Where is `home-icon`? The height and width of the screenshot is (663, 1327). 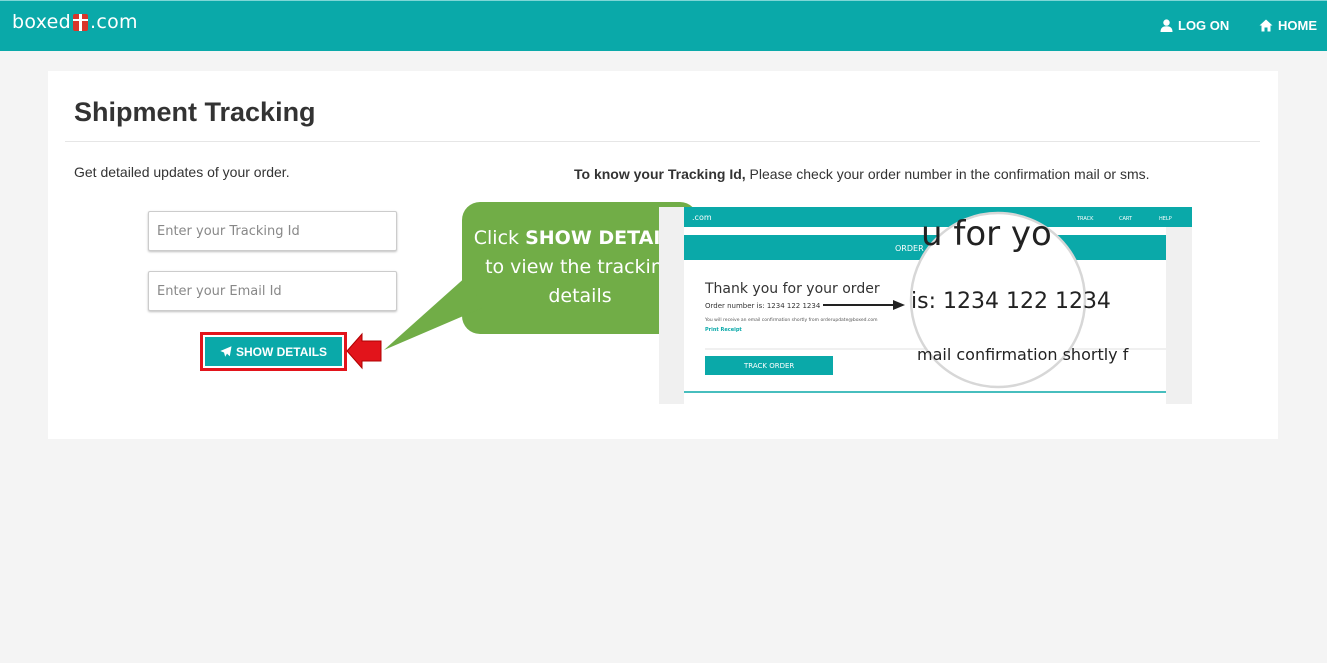 home-icon is located at coordinates (1266, 25).